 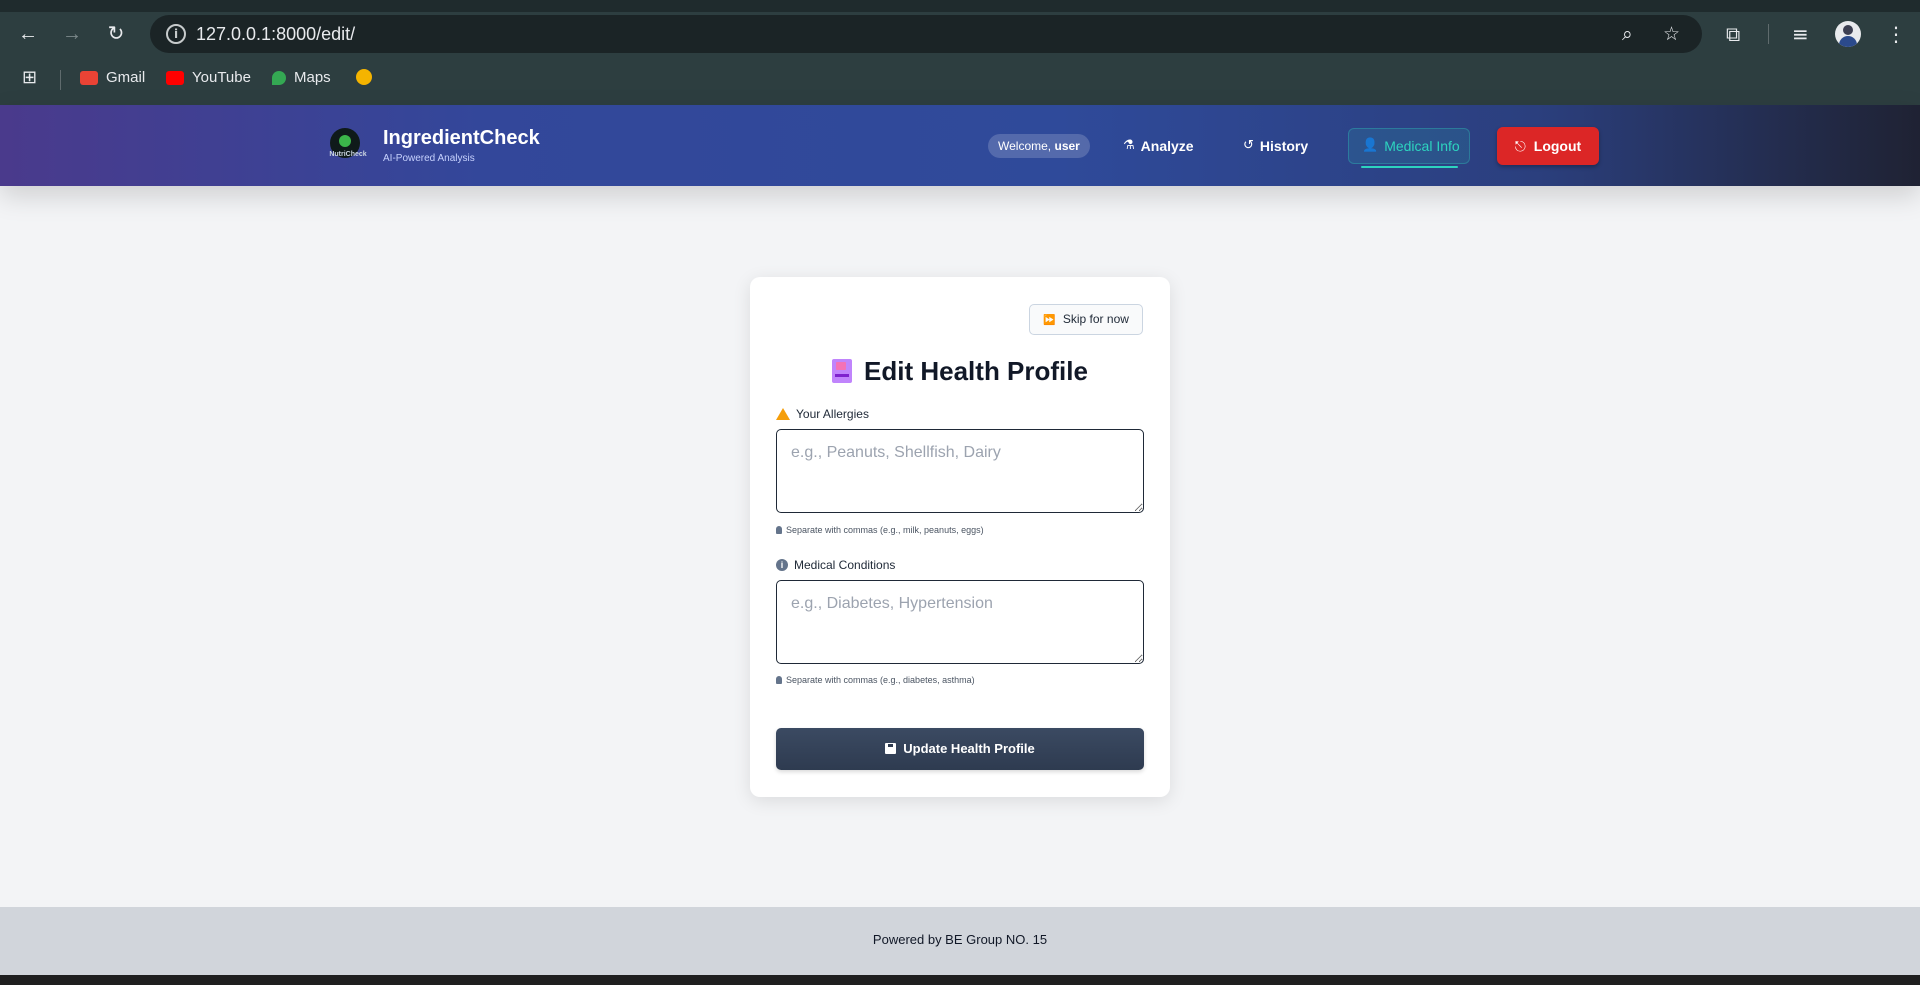 I want to click on bookmark-gmail: Gmail, so click(x=112, y=77).